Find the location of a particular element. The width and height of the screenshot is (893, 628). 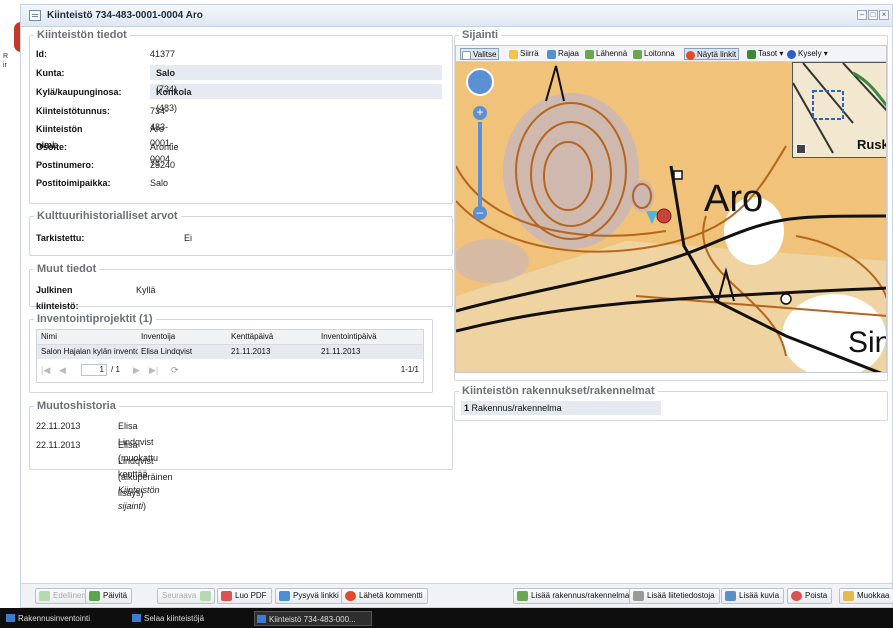

delete-icon is located at coordinates (796, 596).